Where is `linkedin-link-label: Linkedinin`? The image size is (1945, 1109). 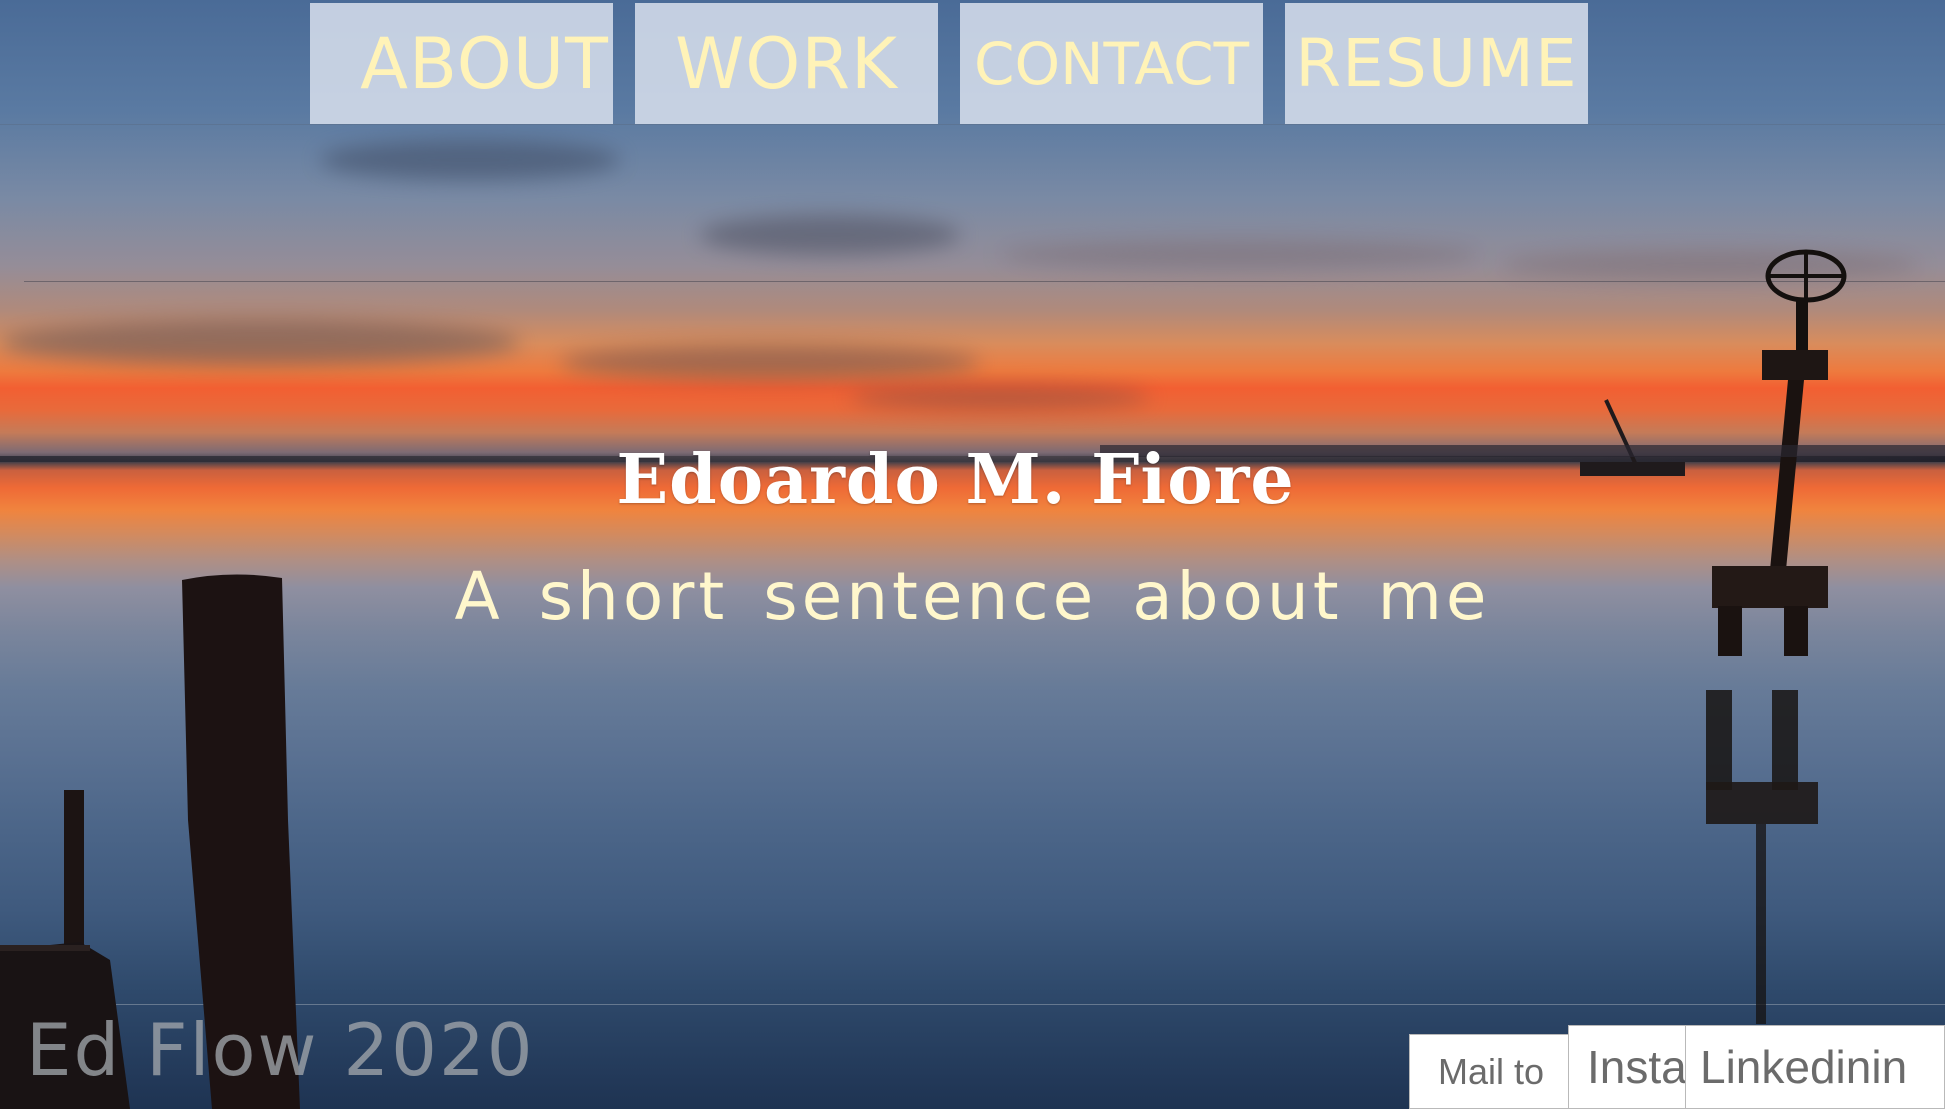 linkedin-link-label: Linkedinin is located at coordinates (1804, 1067).